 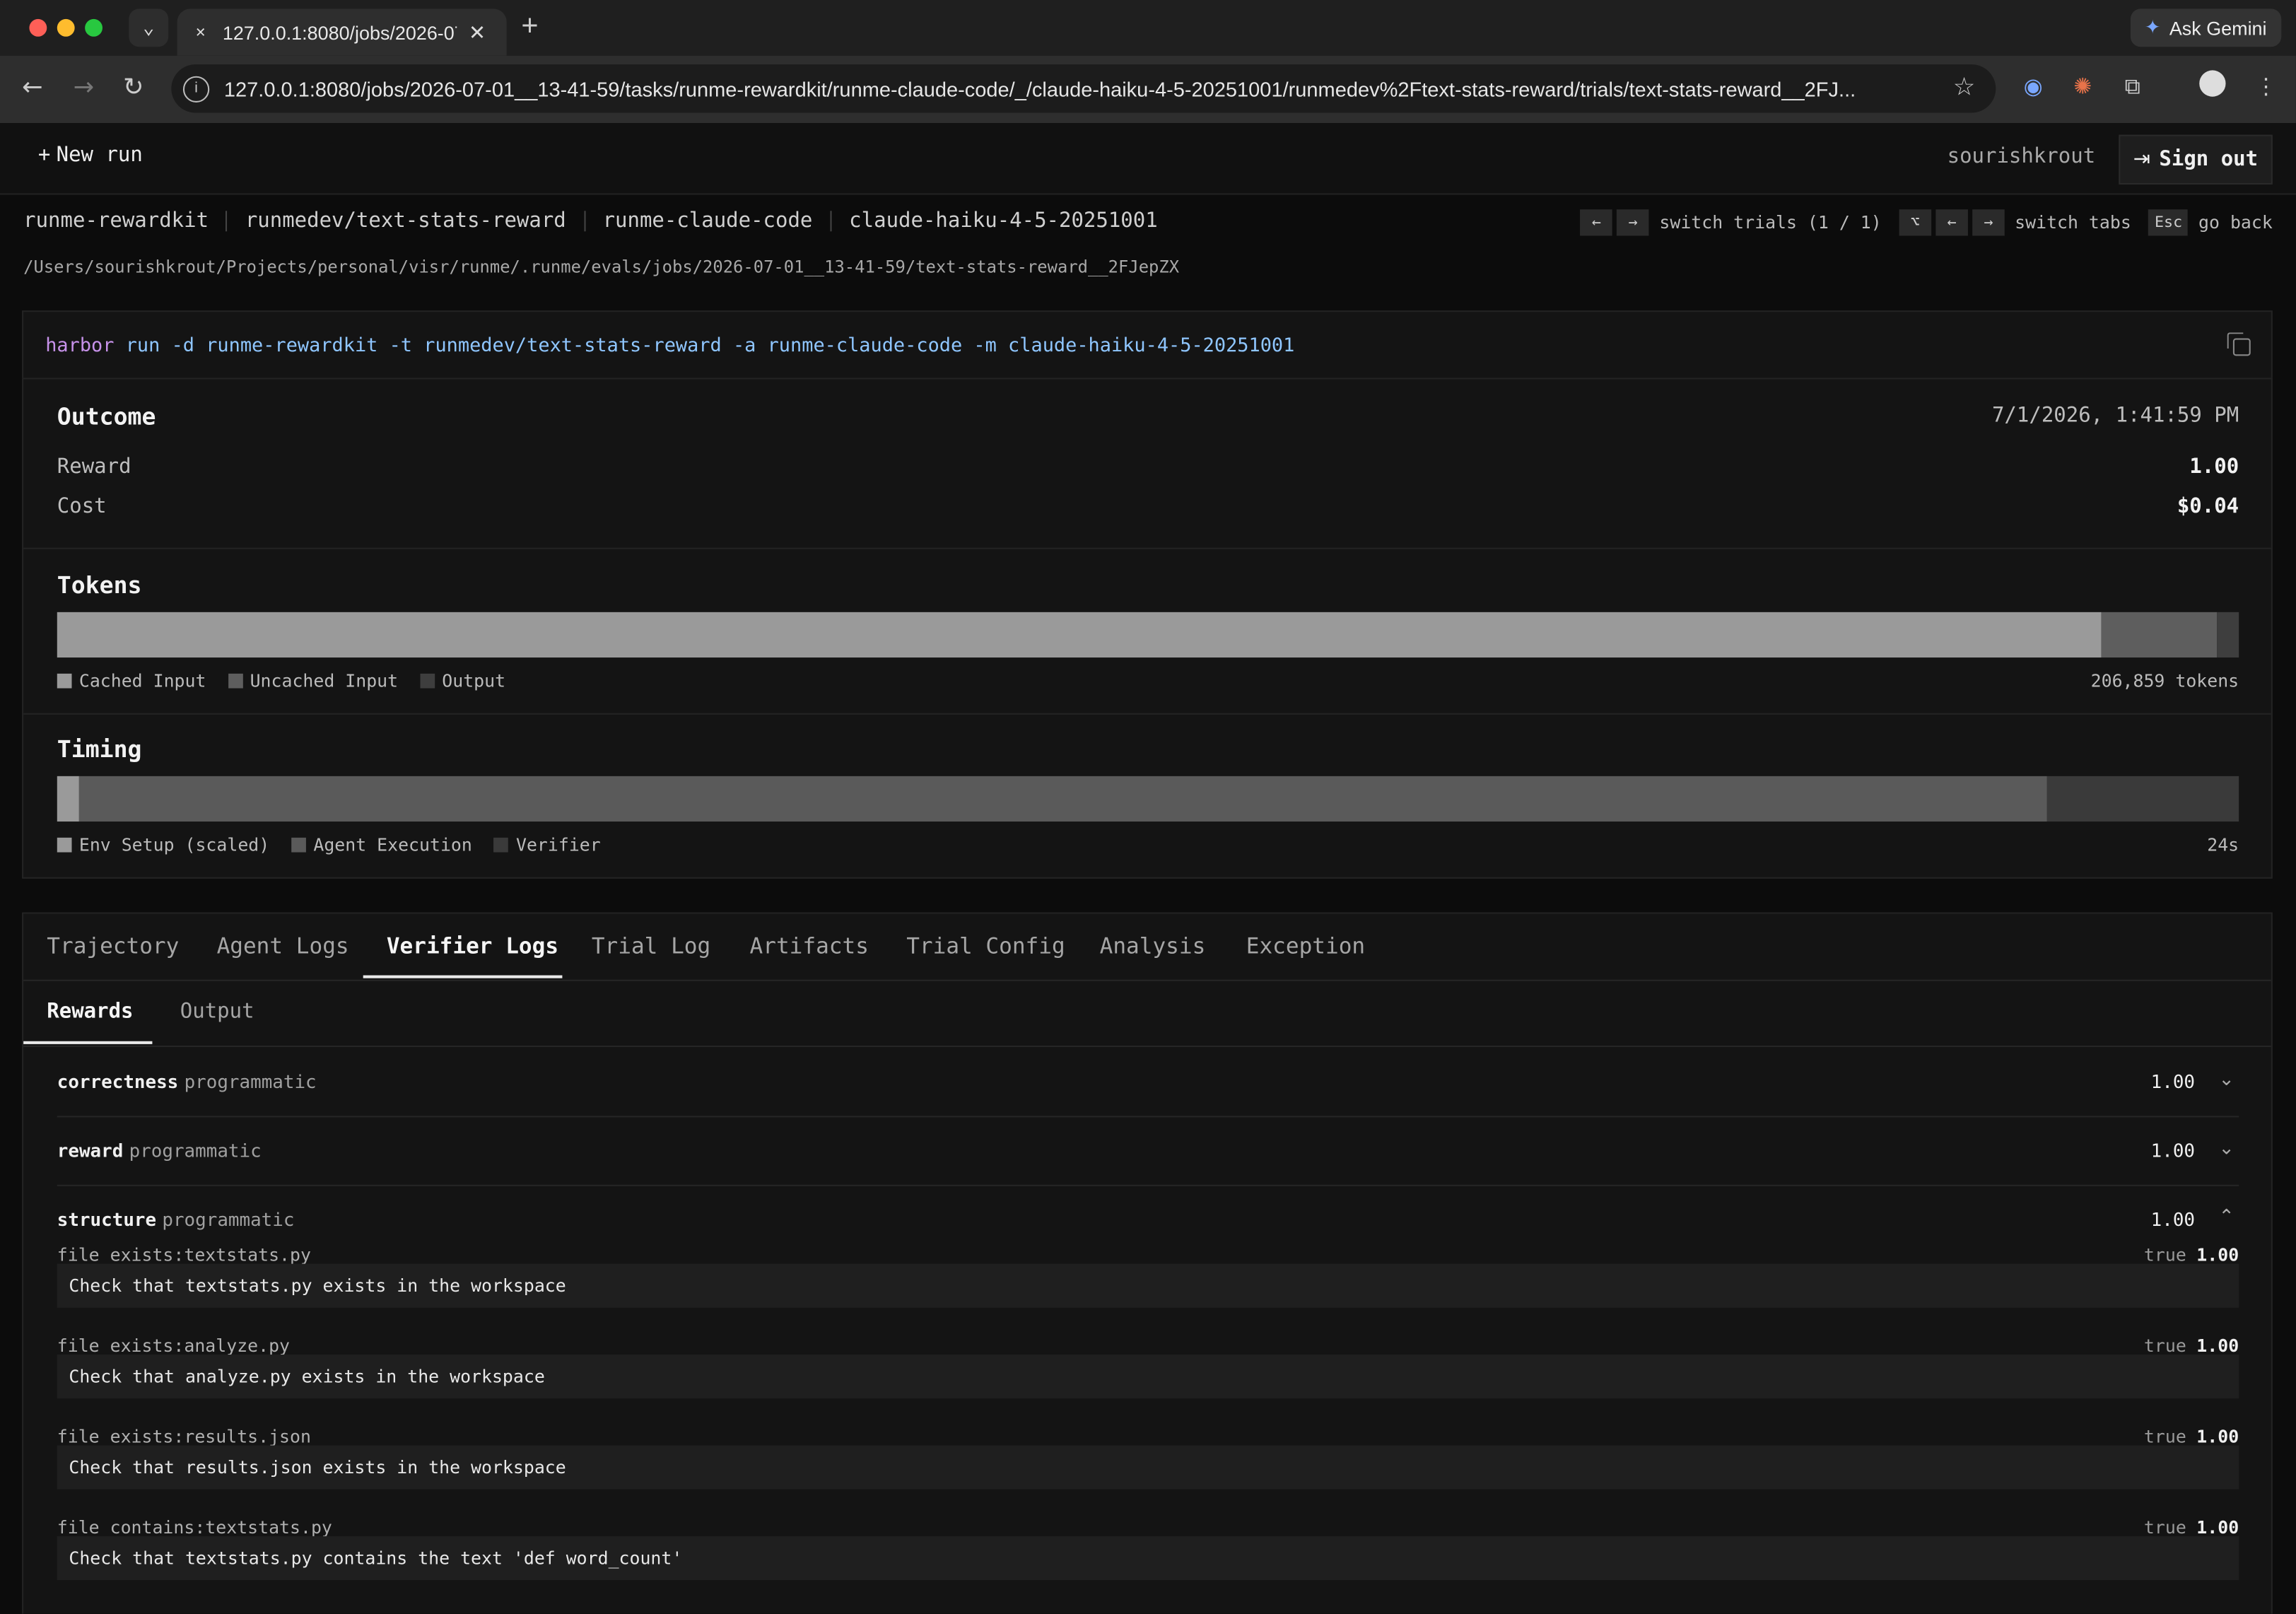 I want to click on tab-artifacts: Artifacts, so click(x=809, y=945).